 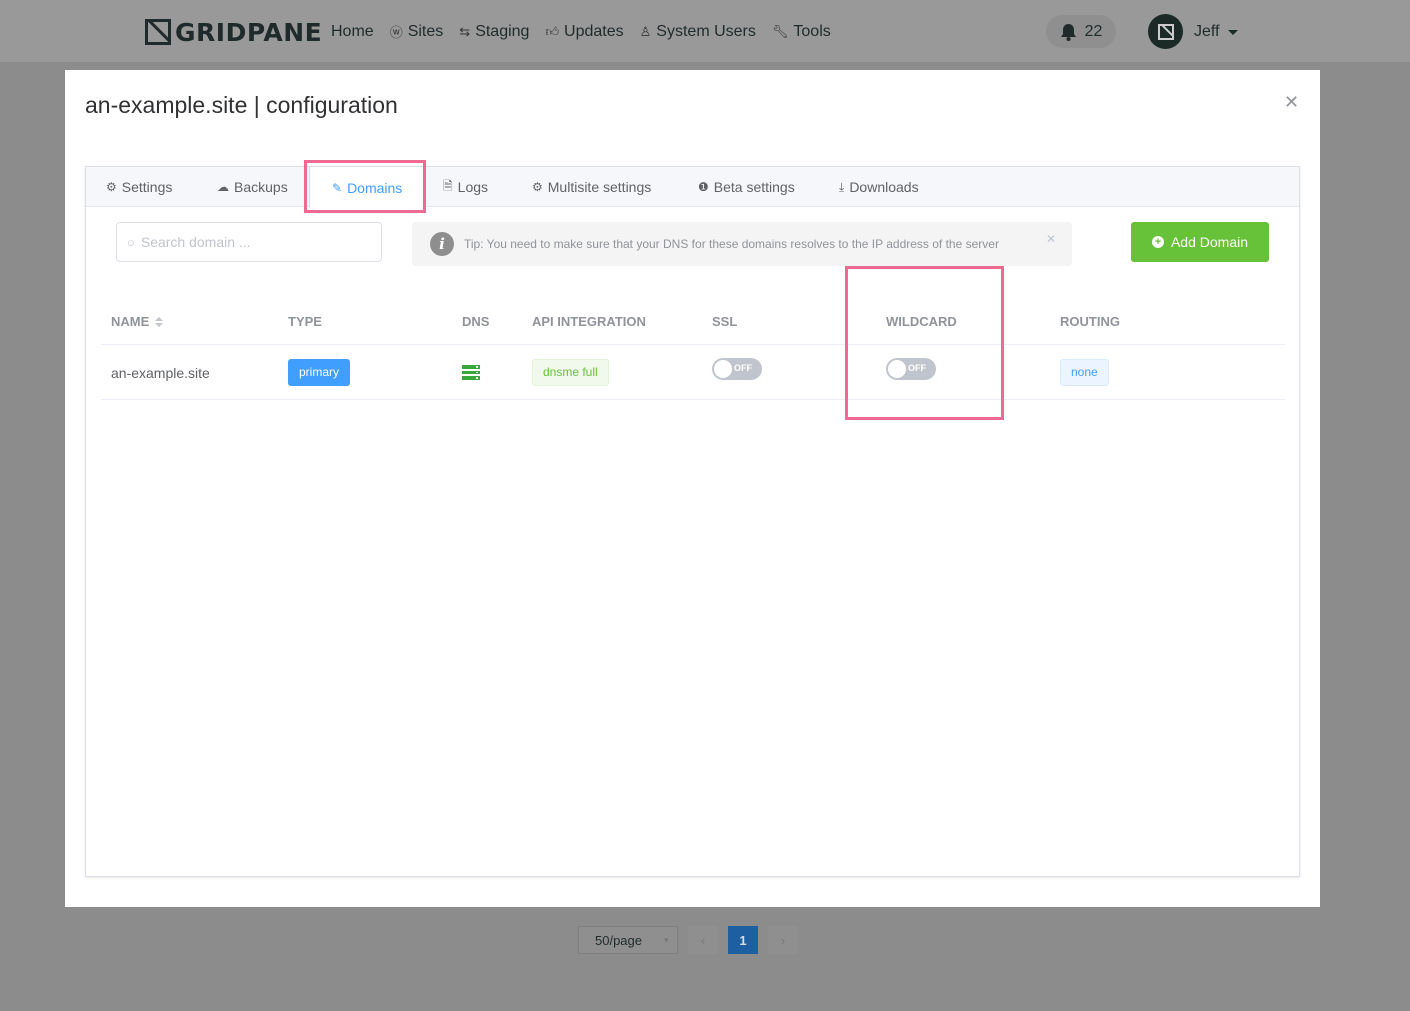 I want to click on wildcard-toggle: OFF, so click(x=911, y=368).